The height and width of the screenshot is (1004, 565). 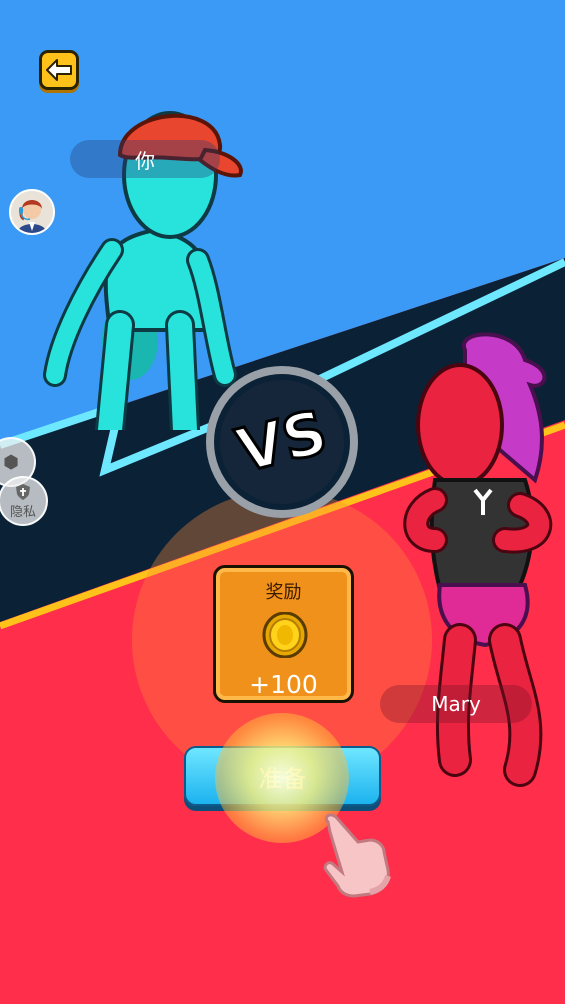 What do you see at coordinates (282, 442) in the screenshot?
I see `vs-badge: VS` at bounding box center [282, 442].